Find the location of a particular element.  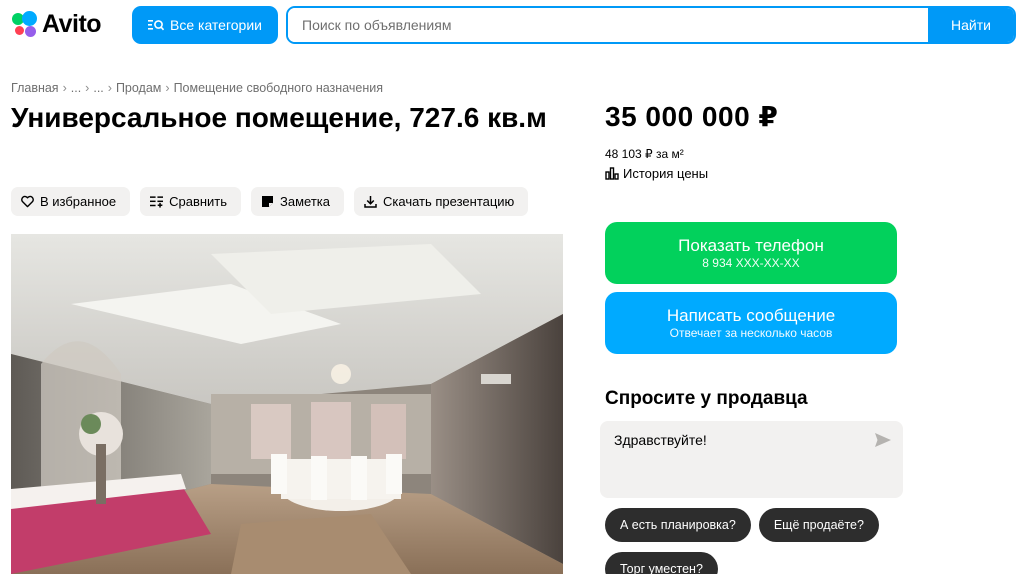

price-history-link: История цены is located at coordinates (656, 173).